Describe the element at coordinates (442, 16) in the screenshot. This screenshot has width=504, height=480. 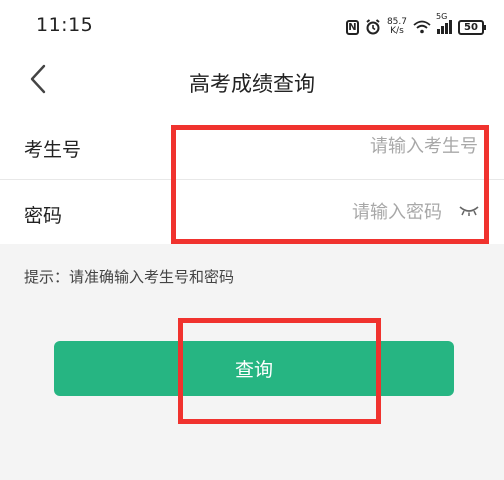
I see `network-type: 5G` at that location.